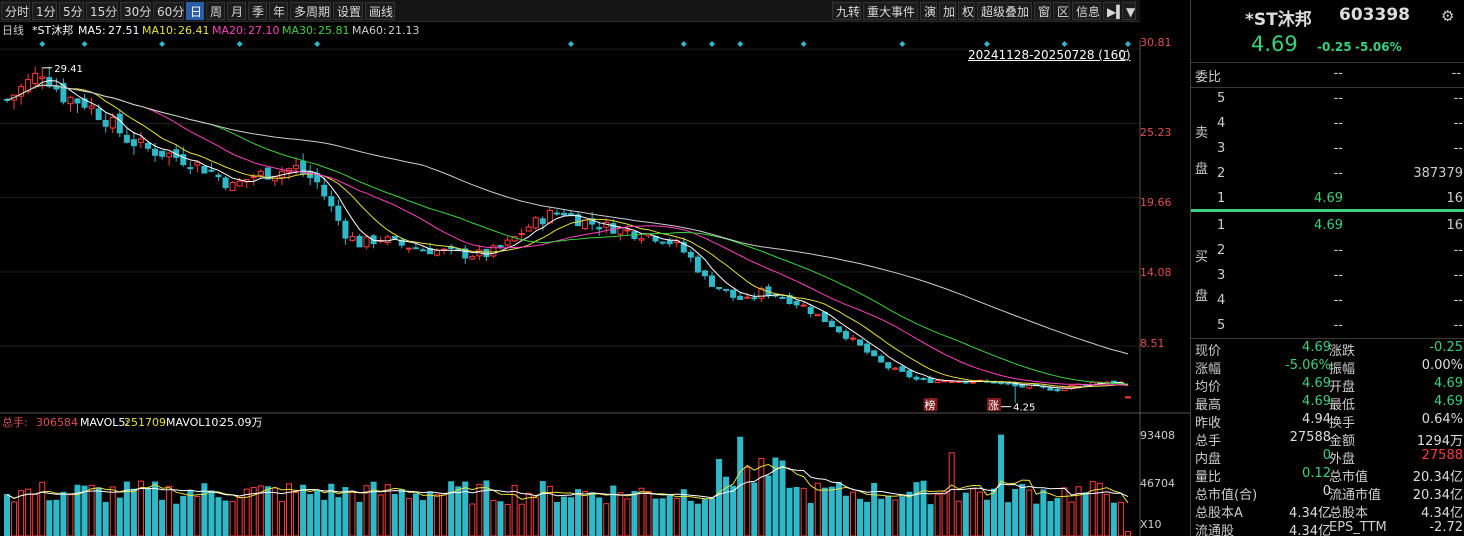  I want to click on tab-9: 季, so click(257, 11).